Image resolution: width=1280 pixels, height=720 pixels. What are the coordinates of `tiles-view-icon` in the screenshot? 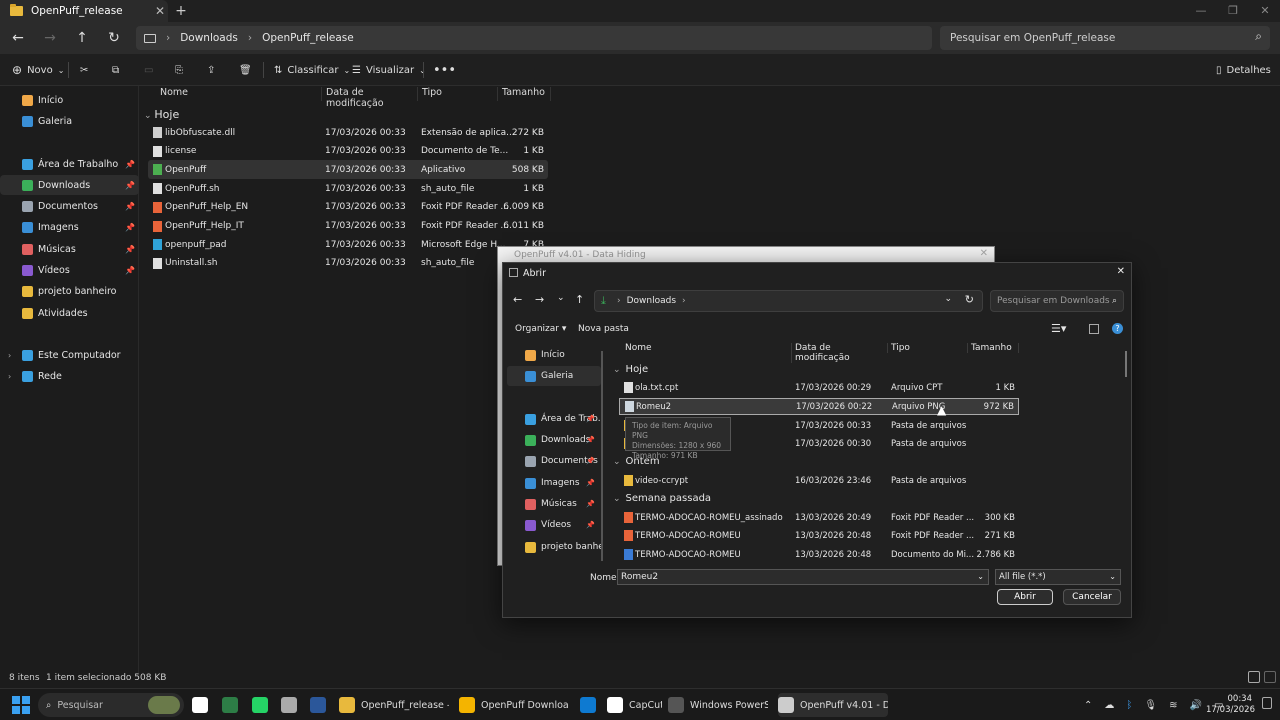 It's located at (1270, 677).